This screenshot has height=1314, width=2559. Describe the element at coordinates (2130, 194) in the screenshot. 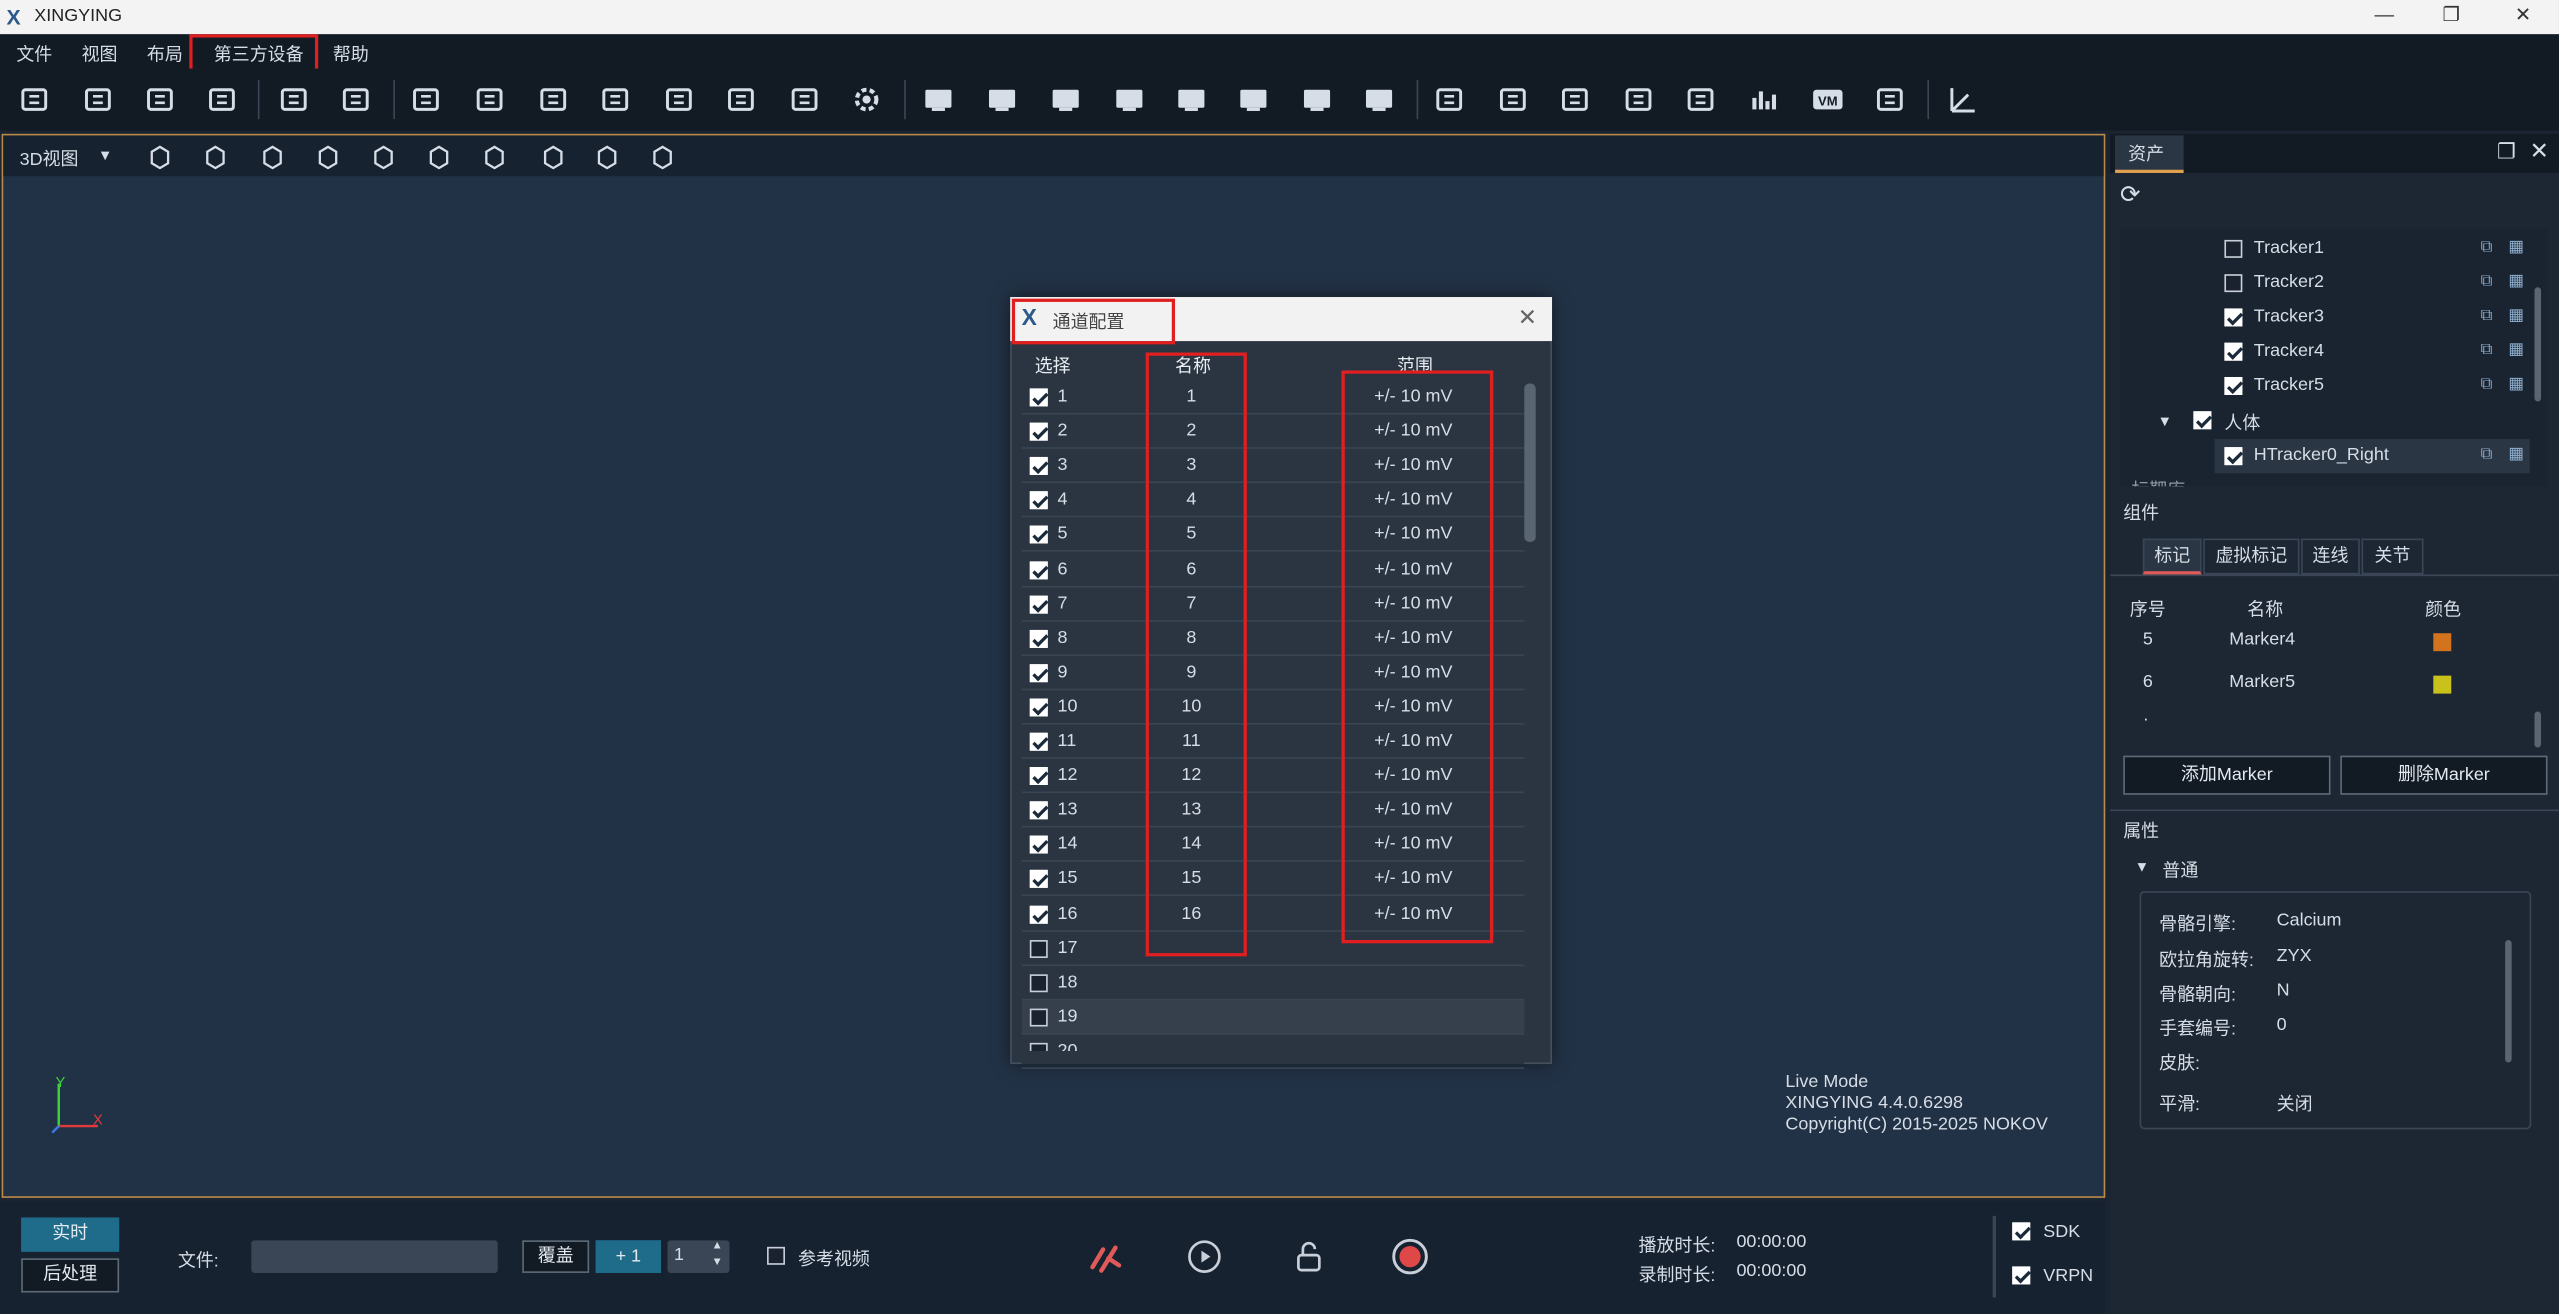

I see `refresh-icon: ⟳` at that location.